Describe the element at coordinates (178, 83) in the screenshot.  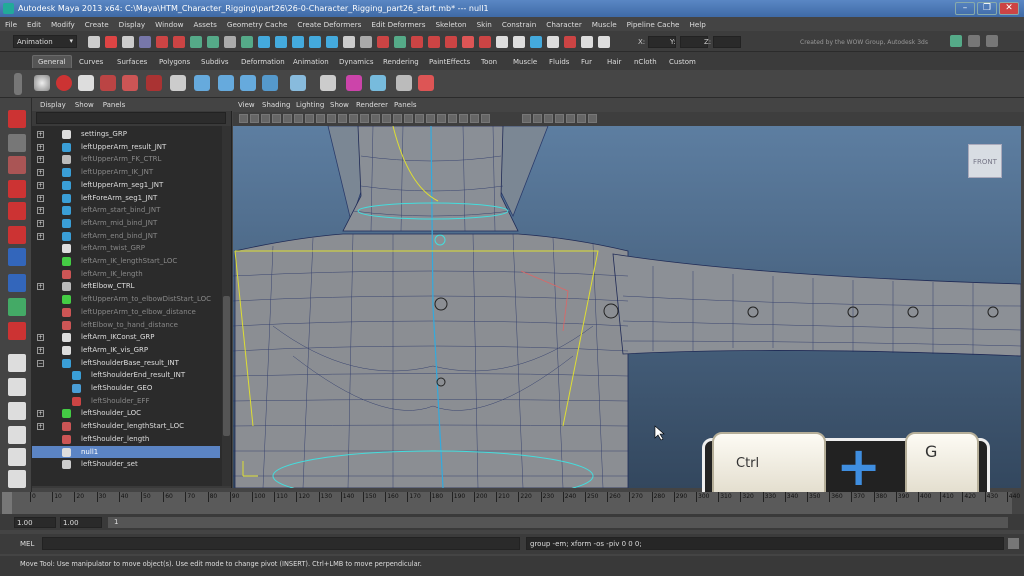
I see `sphere-icon` at that location.